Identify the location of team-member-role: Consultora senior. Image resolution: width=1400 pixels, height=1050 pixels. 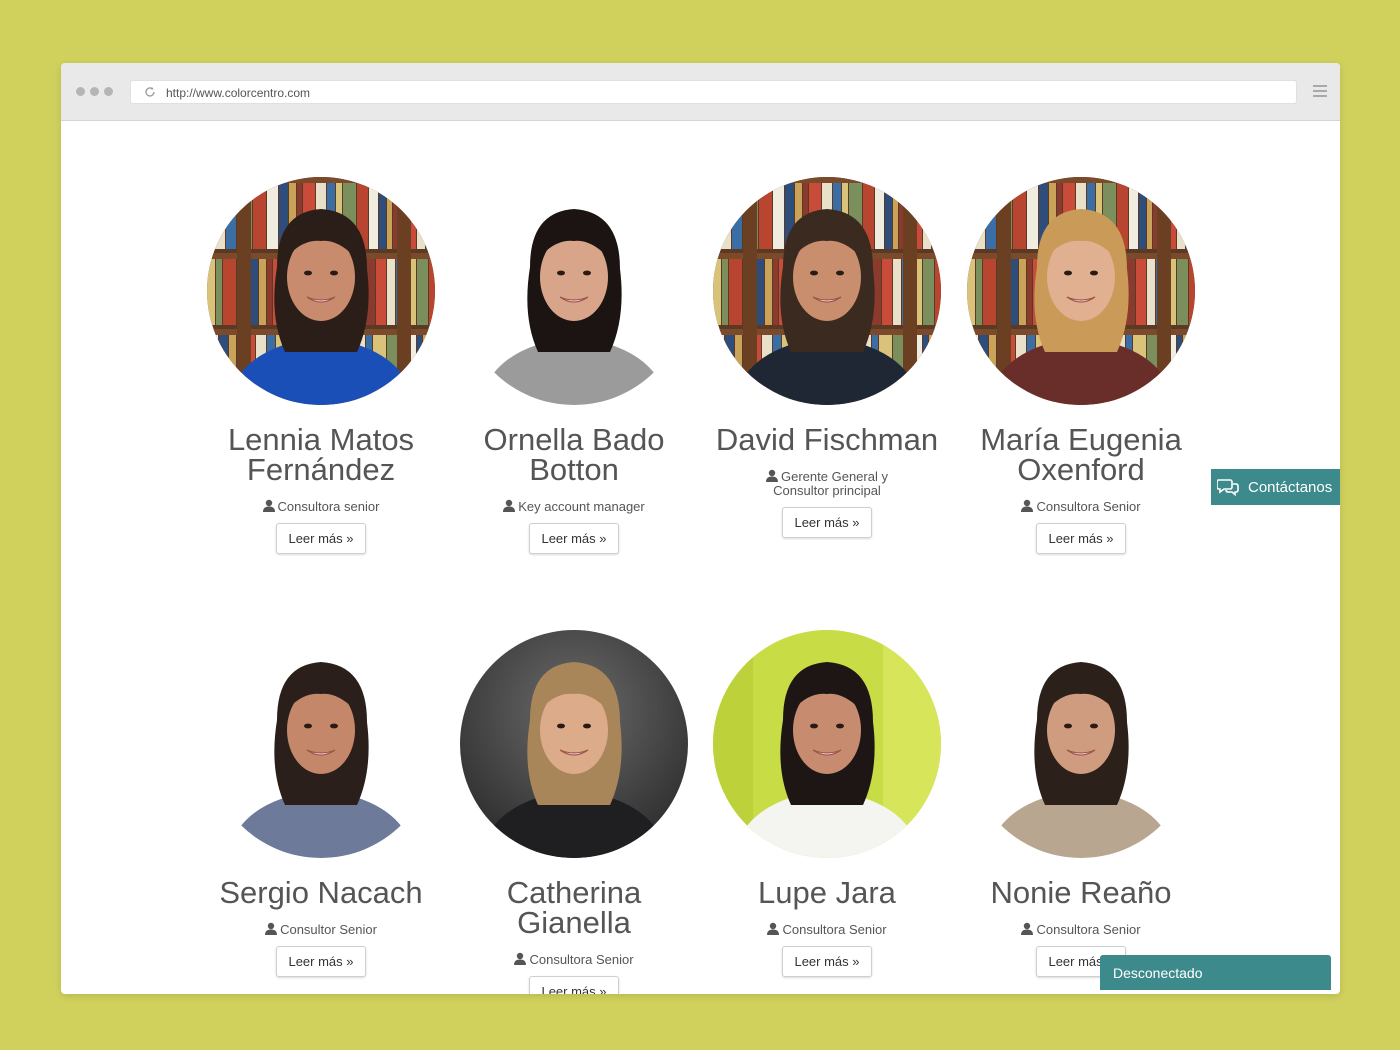
(321, 506).